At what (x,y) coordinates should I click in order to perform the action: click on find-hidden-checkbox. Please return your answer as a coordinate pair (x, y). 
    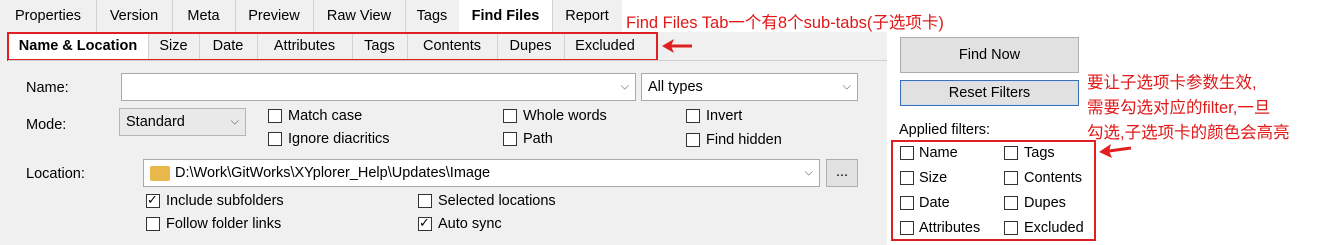
    Looking at the image, I should click on (693, 140).